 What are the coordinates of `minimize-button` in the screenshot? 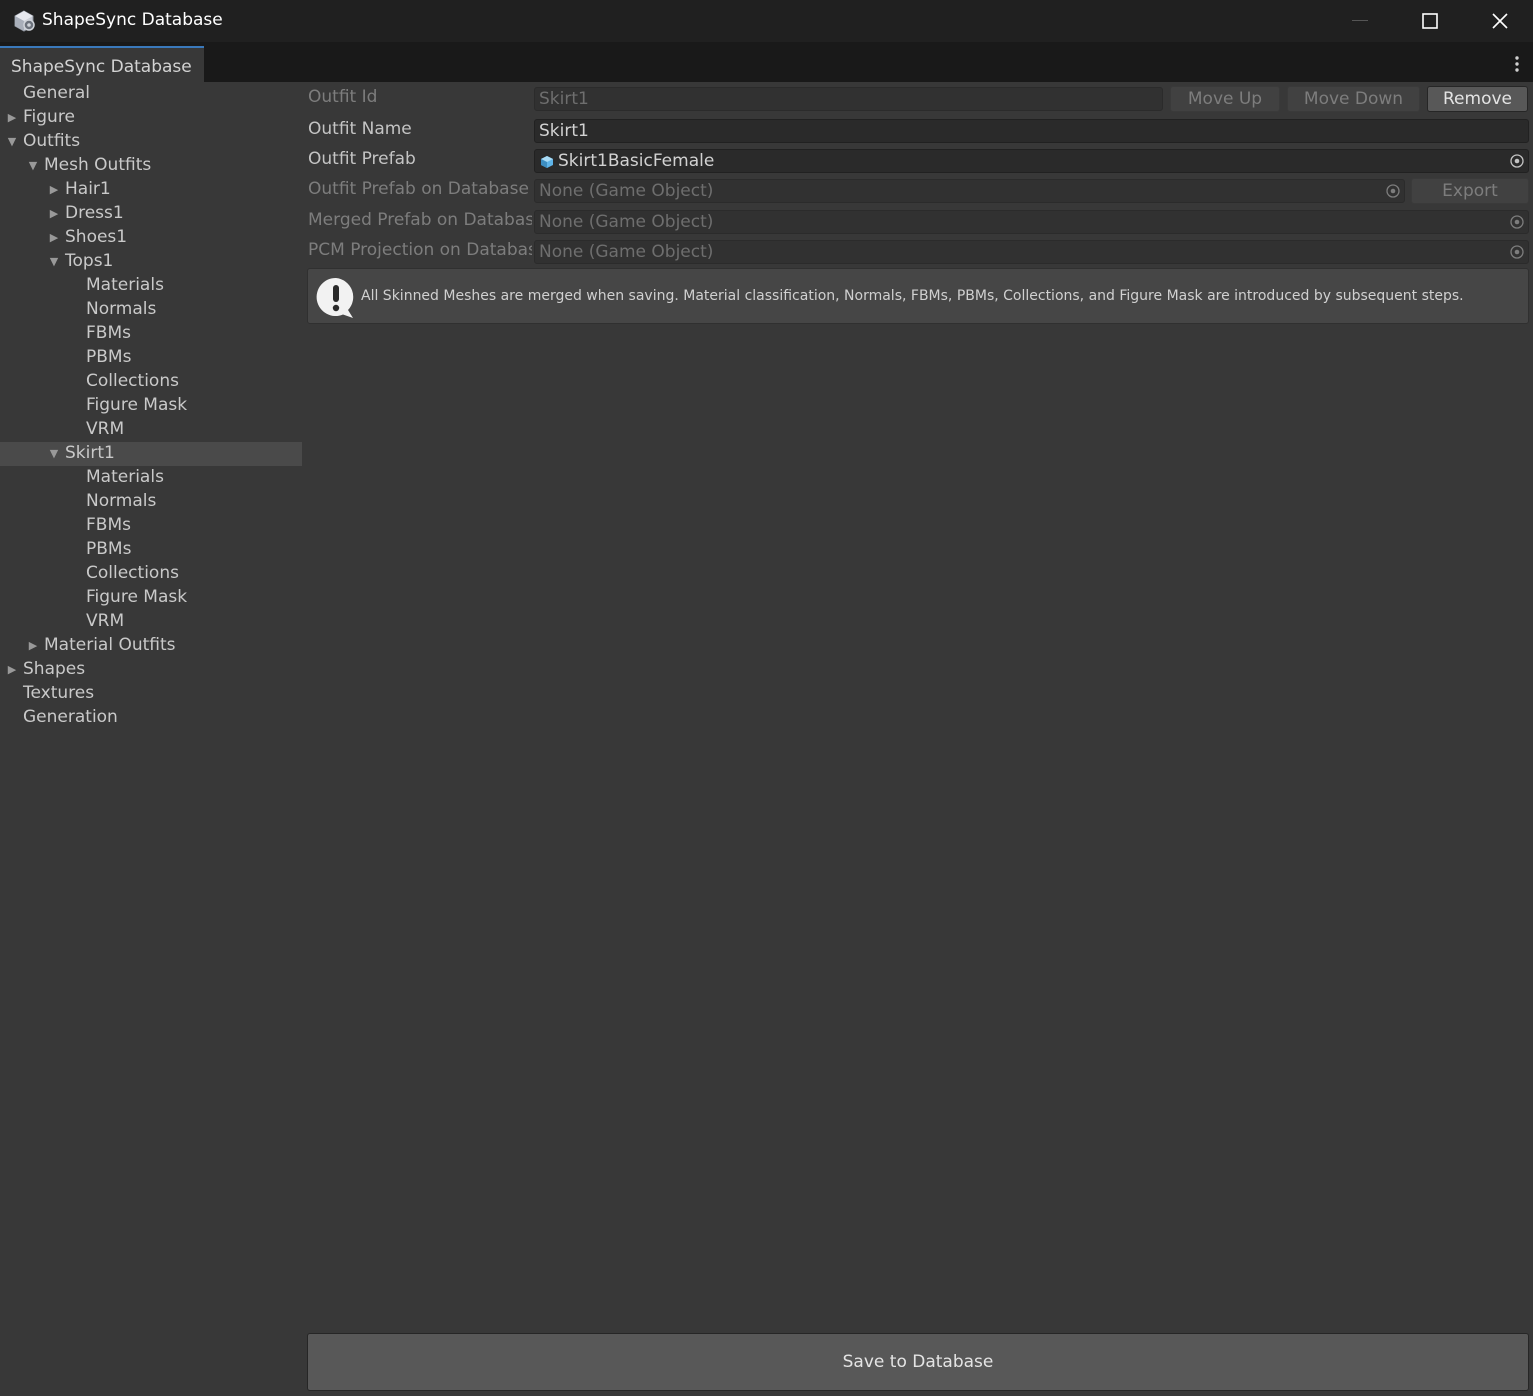 It's located at (1360, 21).